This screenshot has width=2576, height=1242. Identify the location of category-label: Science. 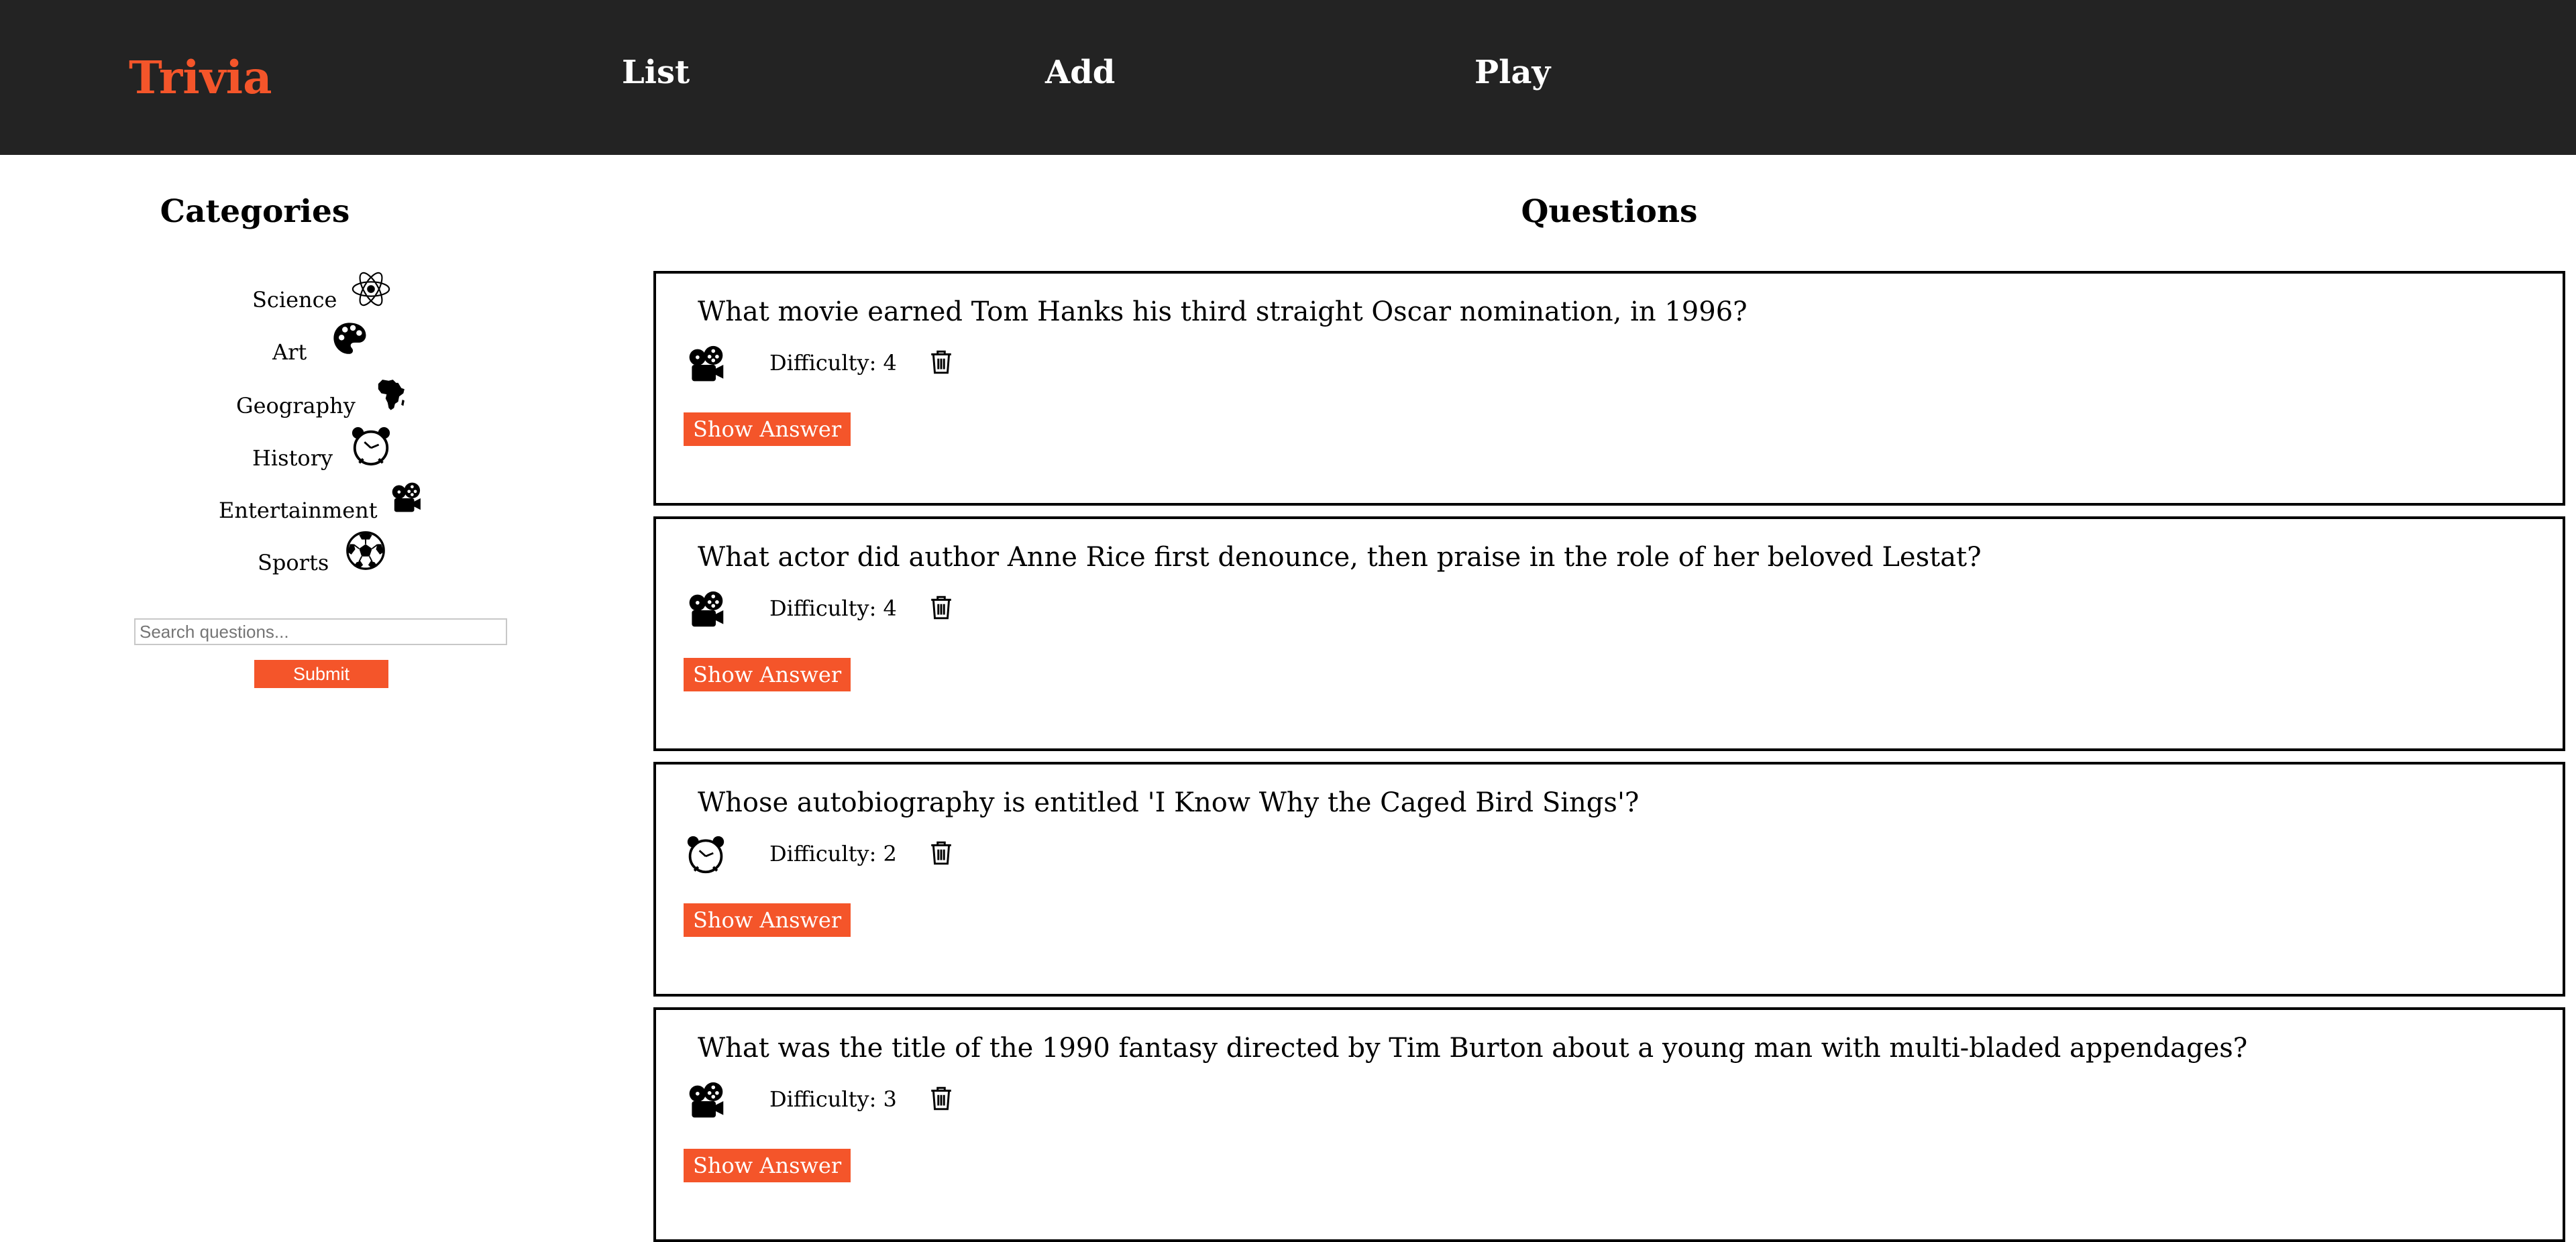
(294, 300).